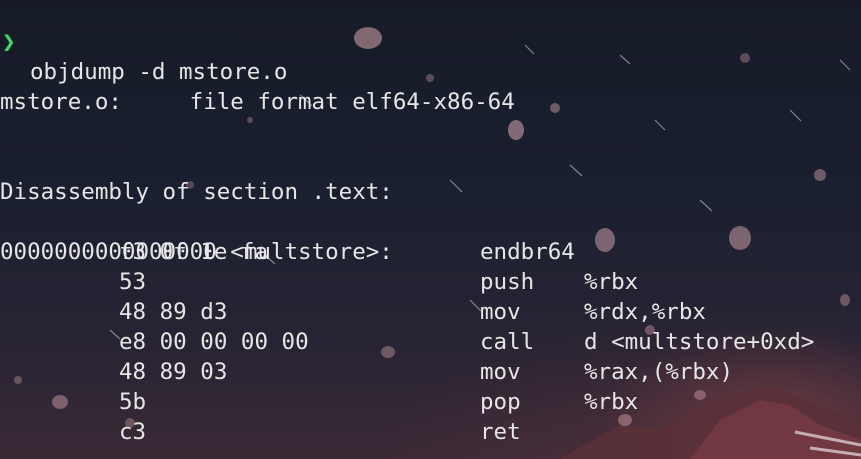  What do you see at coordinates (194, 252) in the screenshot?
I see `instruction-bytes: f3 0f 1e fa` at bounding box center [194, 252].